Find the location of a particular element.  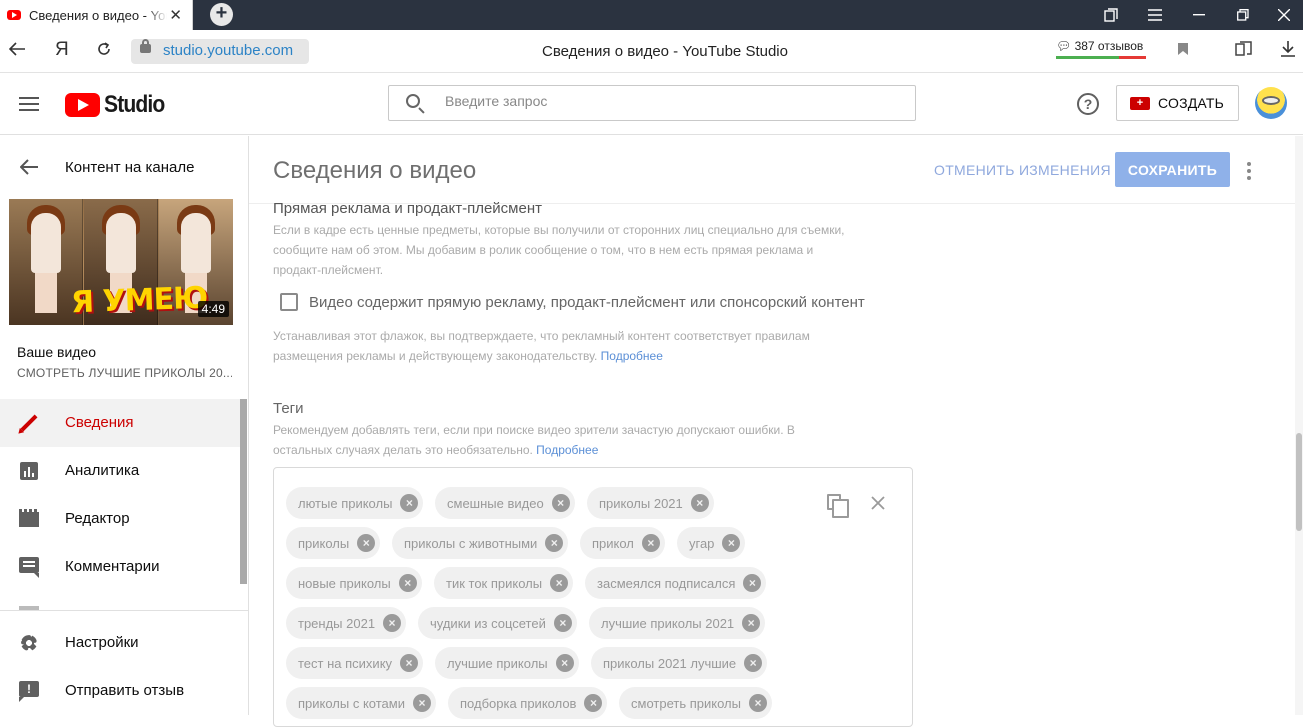

studio-header: Studio ? + СОЗДАТЬ is located at coordinates (651, 104).